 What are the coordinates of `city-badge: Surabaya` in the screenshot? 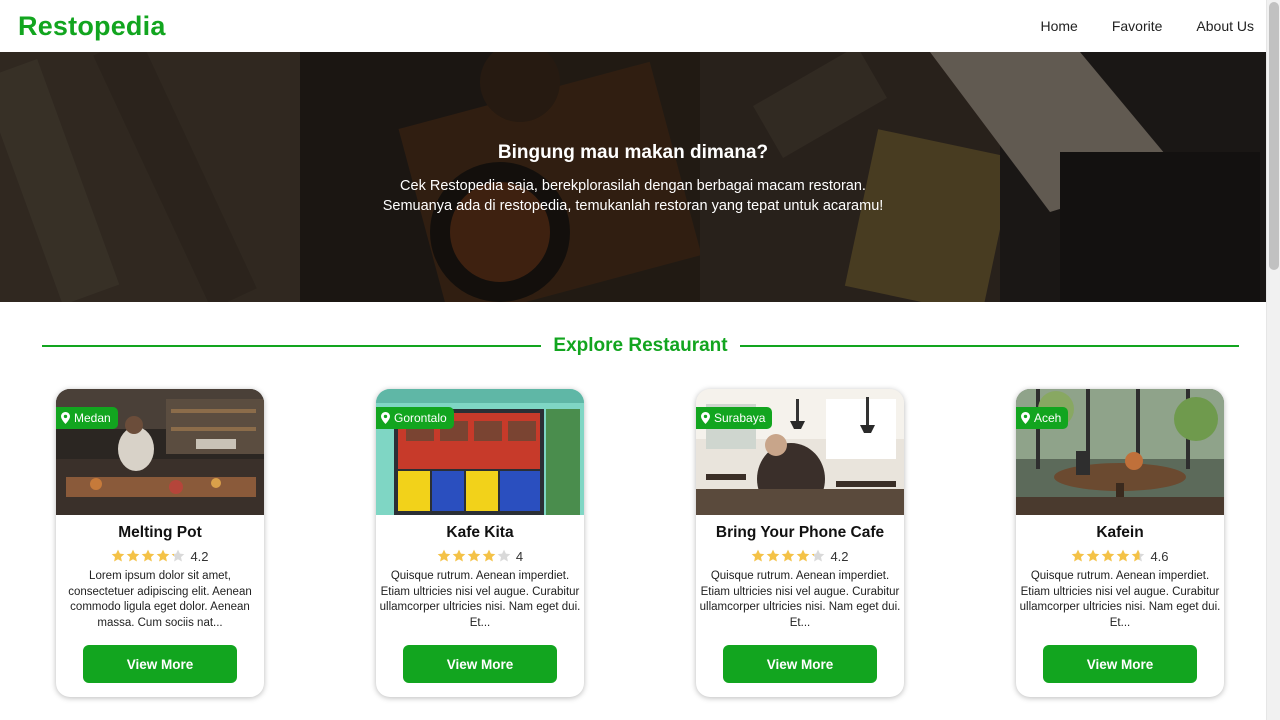 It's located at (734, 418).